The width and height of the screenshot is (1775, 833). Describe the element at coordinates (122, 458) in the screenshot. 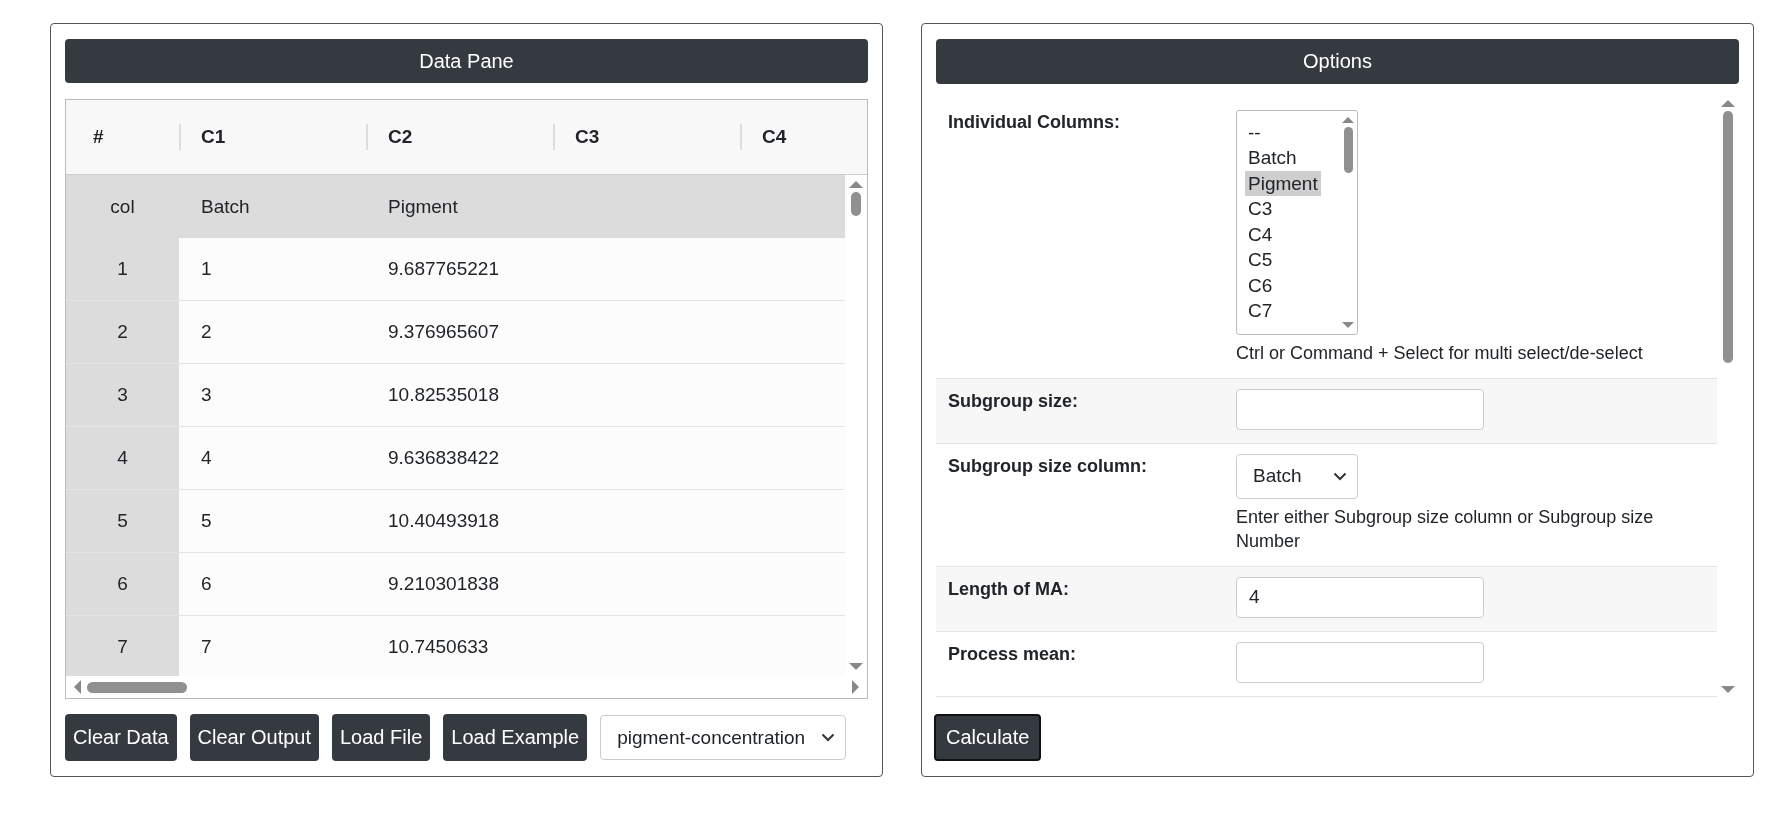

I see `row-number: 4` at that location.